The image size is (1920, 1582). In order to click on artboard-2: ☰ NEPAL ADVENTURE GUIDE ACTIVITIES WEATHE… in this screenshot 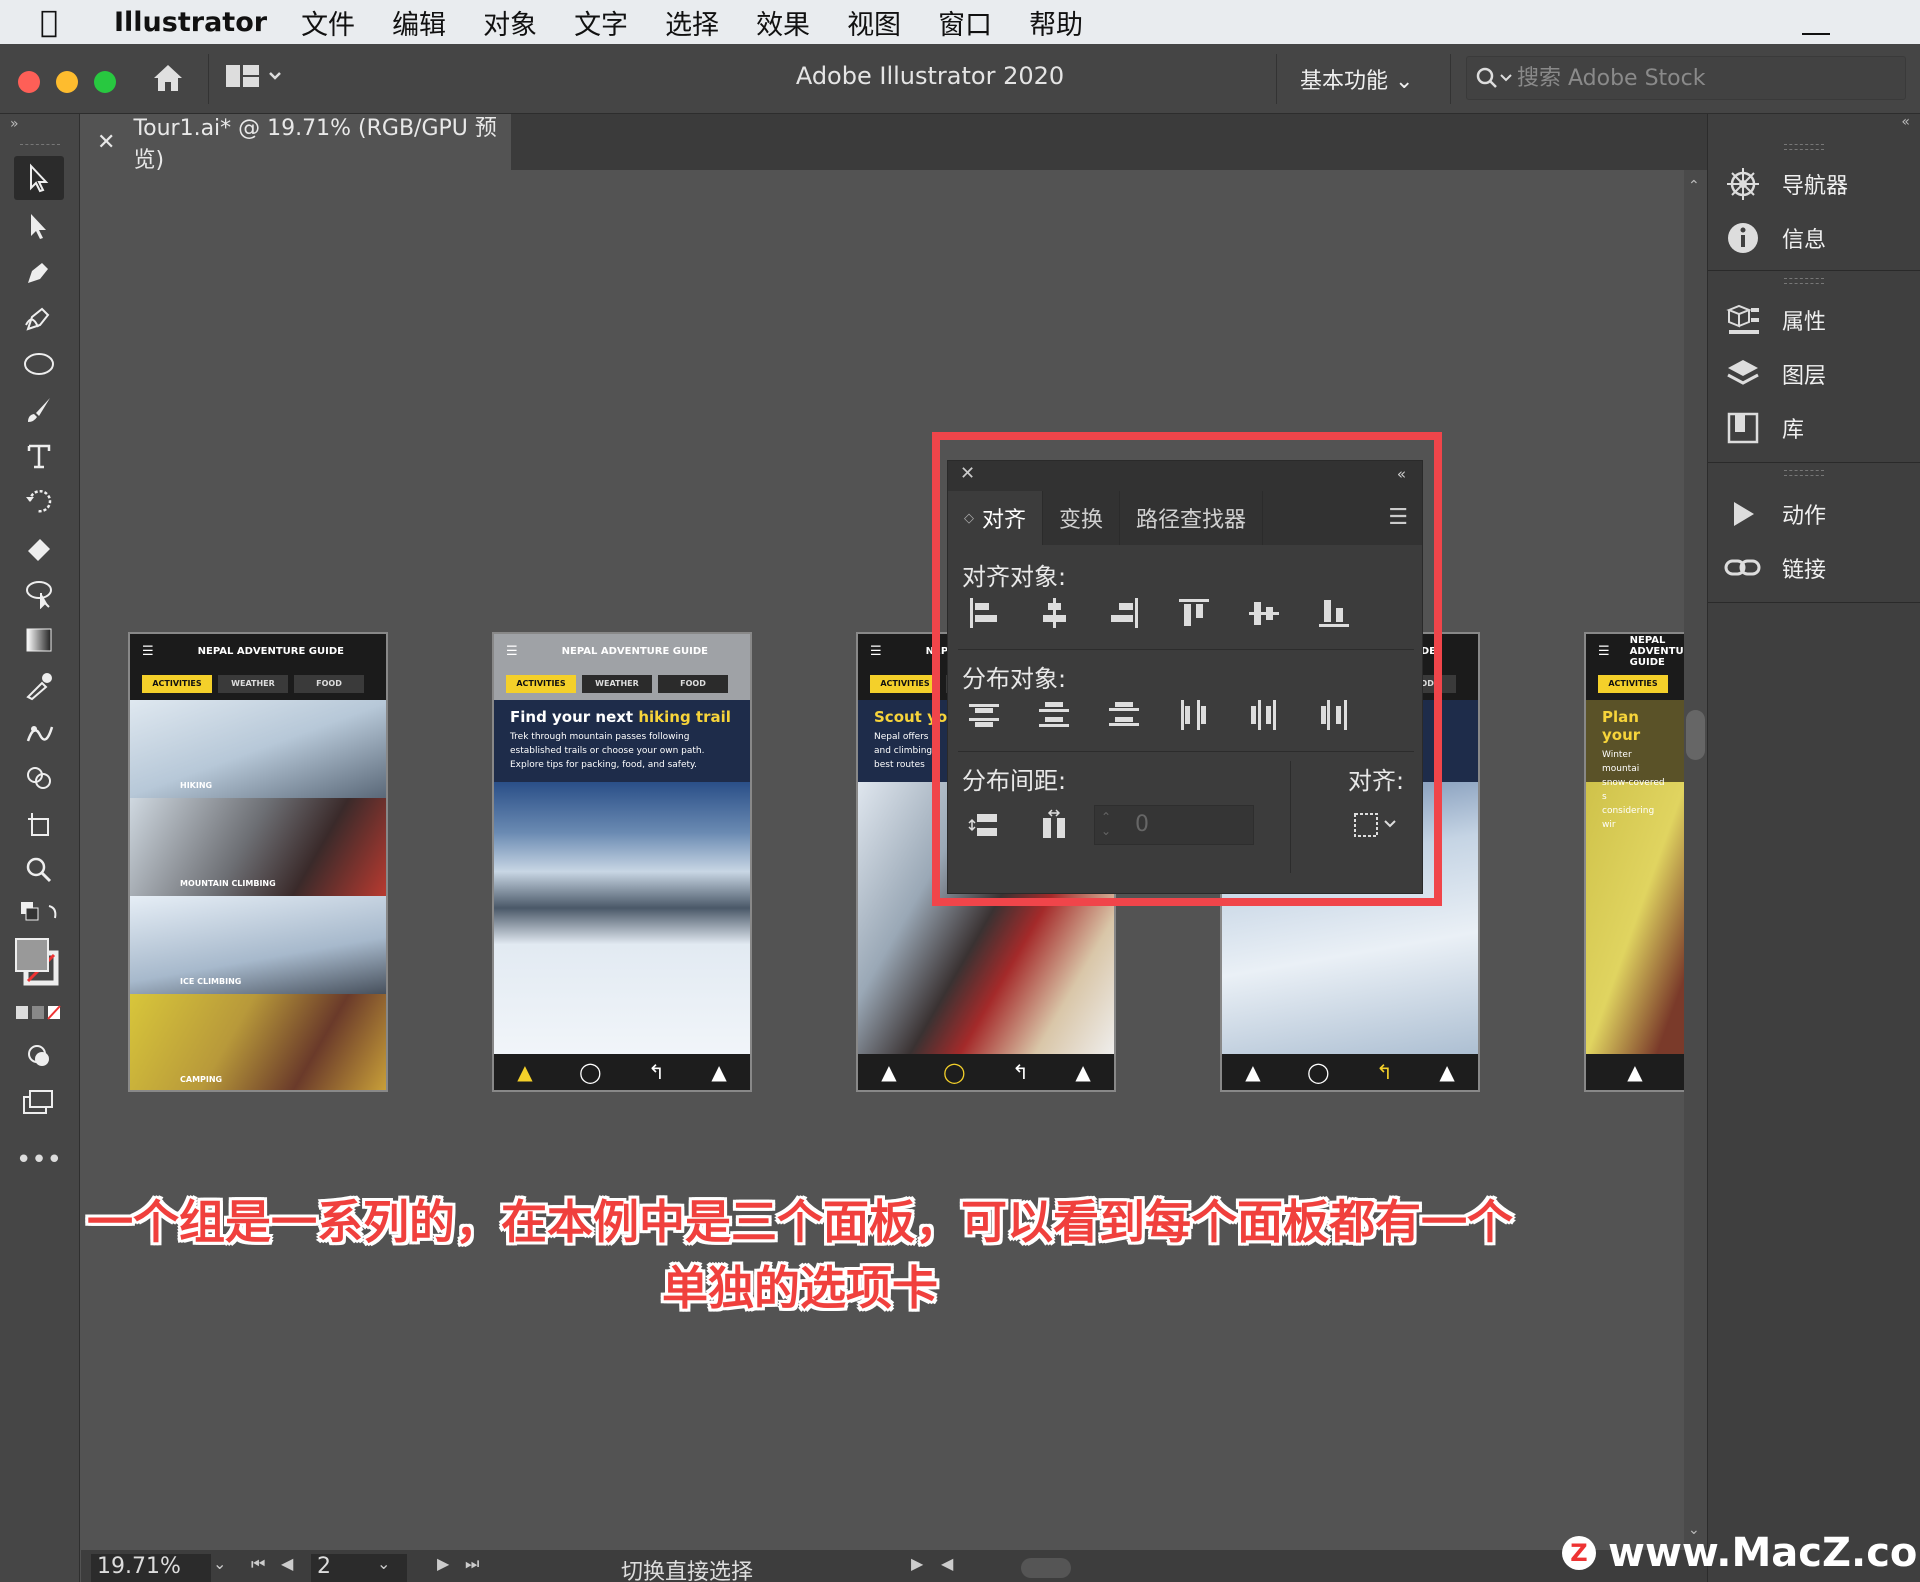, I will do `click(622, 862)`.